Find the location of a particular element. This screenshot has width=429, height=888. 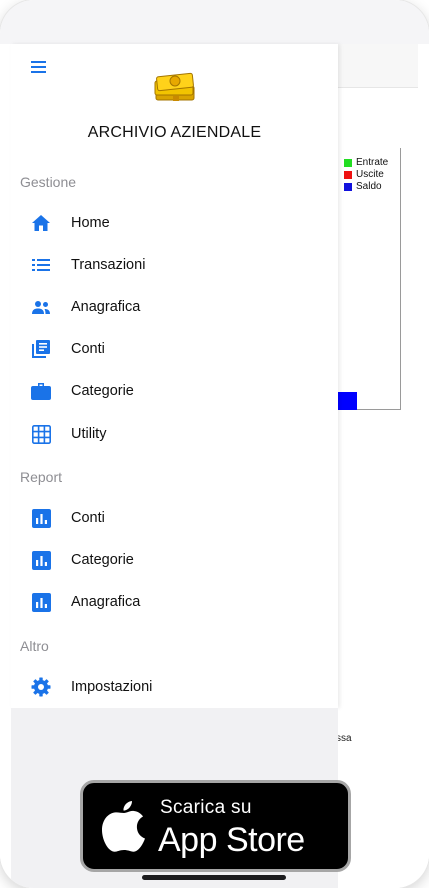

legend-item-uscite: Uscite is located at coordinates (366, 175).